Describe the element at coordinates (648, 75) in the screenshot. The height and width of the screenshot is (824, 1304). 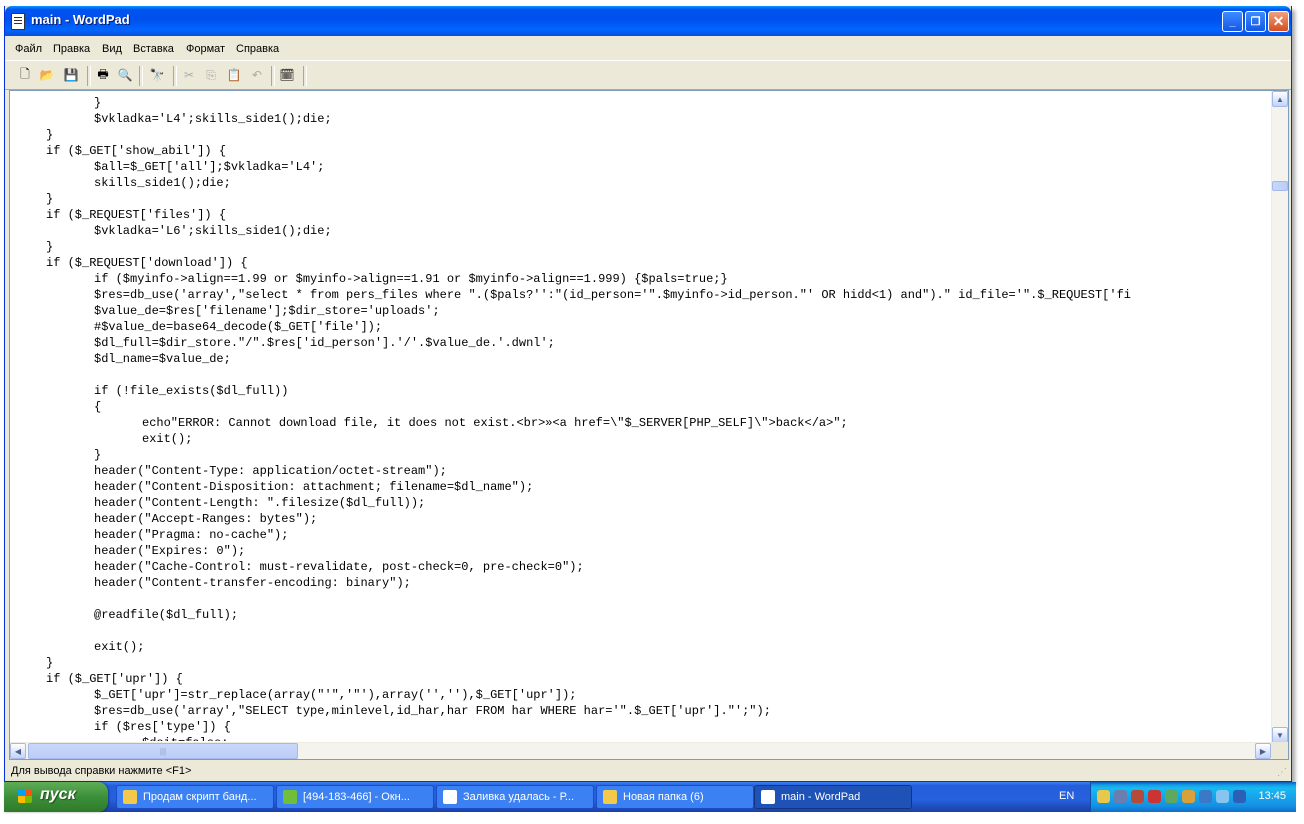
I see `toolbar: 🗋 📂 💾 🖶 🔍 🔭 ✂ ⎘ 📋 ↶ 🗓` at that location.